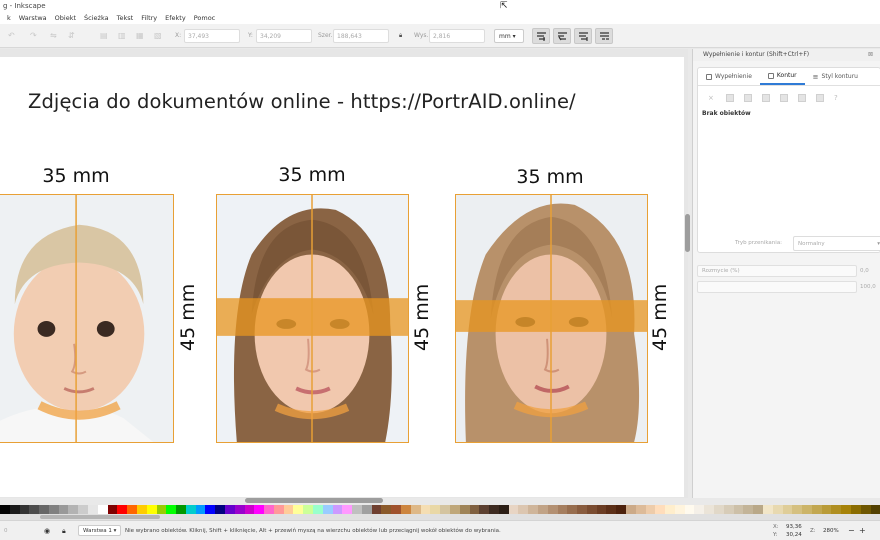  What do you see at coordinates (836, 243) in the screenshot?
I see `blend-mode-select: Normalny ▾` at bounding box center [836, 243].